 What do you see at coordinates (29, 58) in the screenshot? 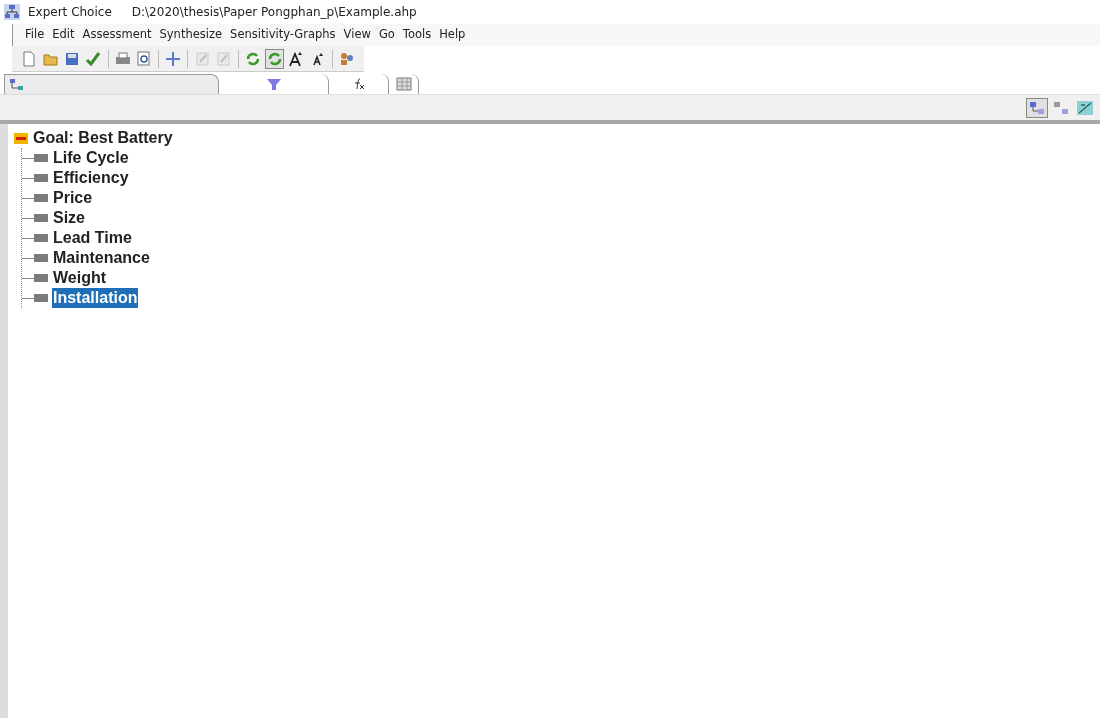
I see `new-document-icon` at bounding box center [29, 58].